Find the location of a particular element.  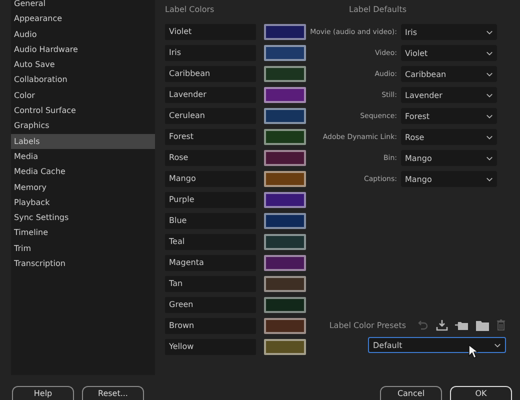

sidebar-item: Labels is located at coordinates (83, 141).